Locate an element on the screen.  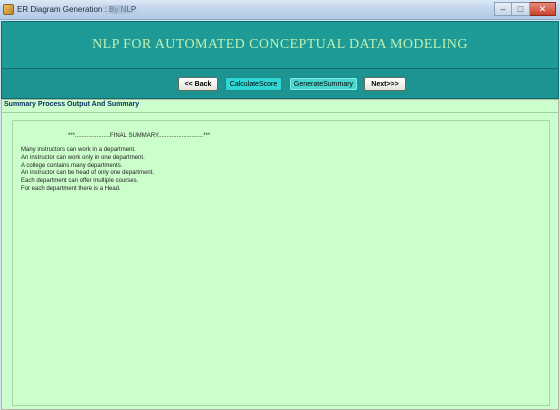
calculate-score-button: CalculateScore is located at coordinates (253, 84).